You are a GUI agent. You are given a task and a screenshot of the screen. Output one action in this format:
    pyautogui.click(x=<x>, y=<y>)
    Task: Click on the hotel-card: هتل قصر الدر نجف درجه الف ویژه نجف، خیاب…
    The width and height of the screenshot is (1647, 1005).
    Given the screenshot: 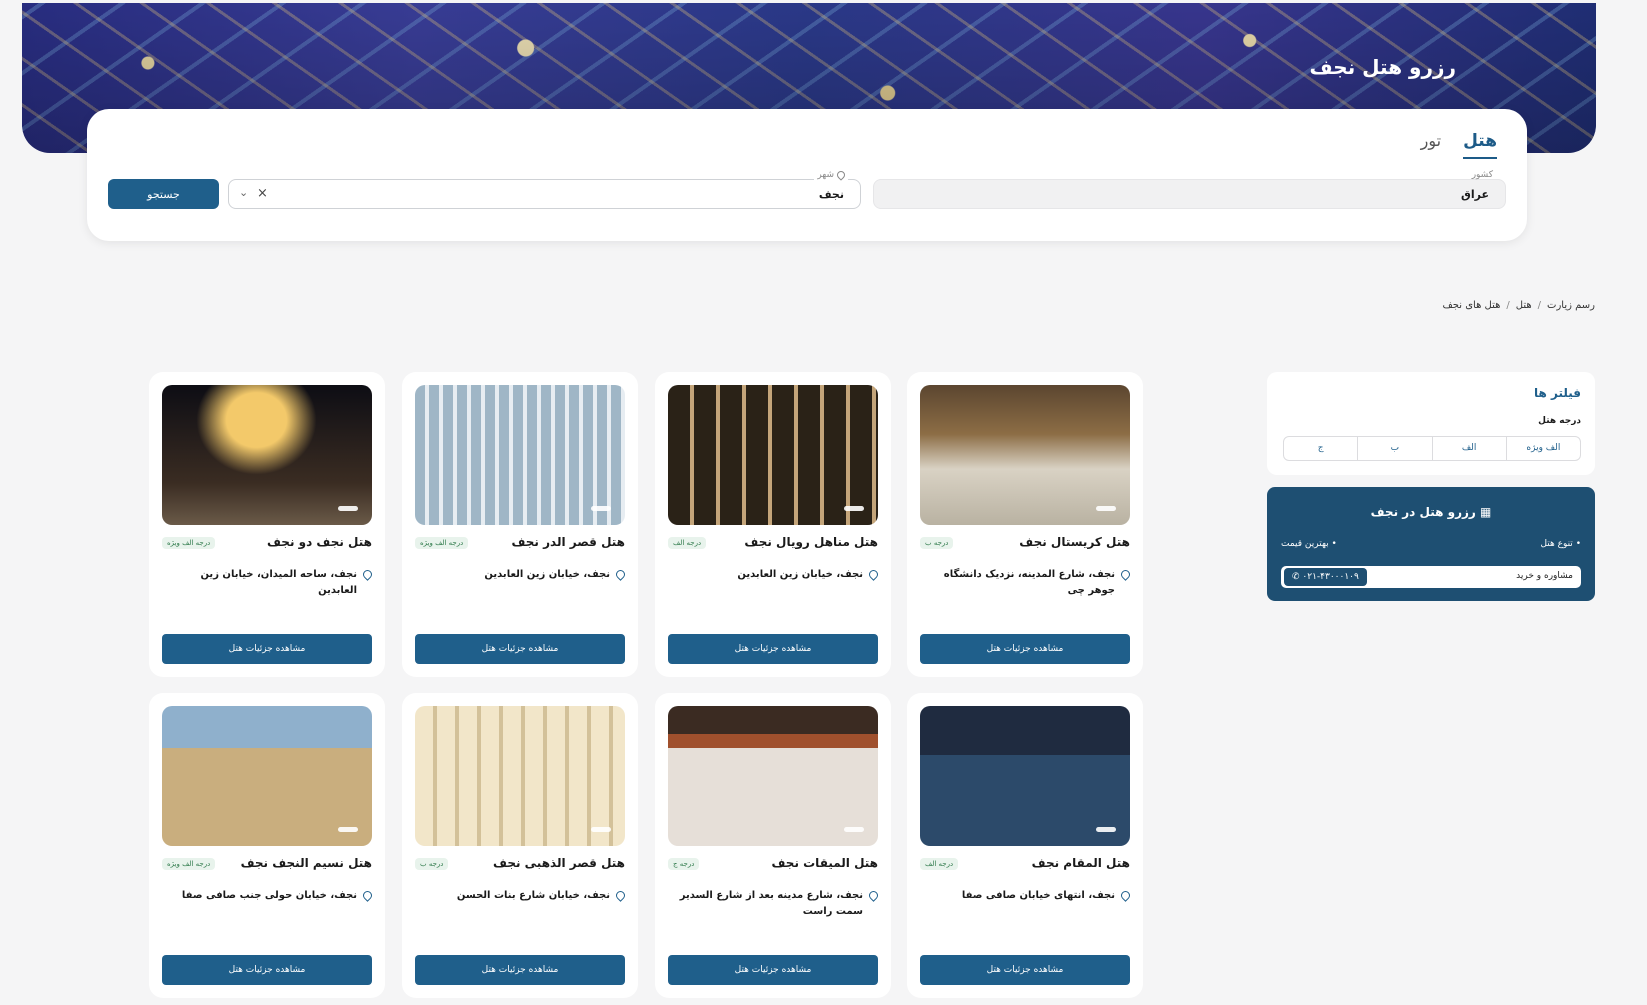 What is the action you would take?
    pyautogui.click(x=520, y=524)
    